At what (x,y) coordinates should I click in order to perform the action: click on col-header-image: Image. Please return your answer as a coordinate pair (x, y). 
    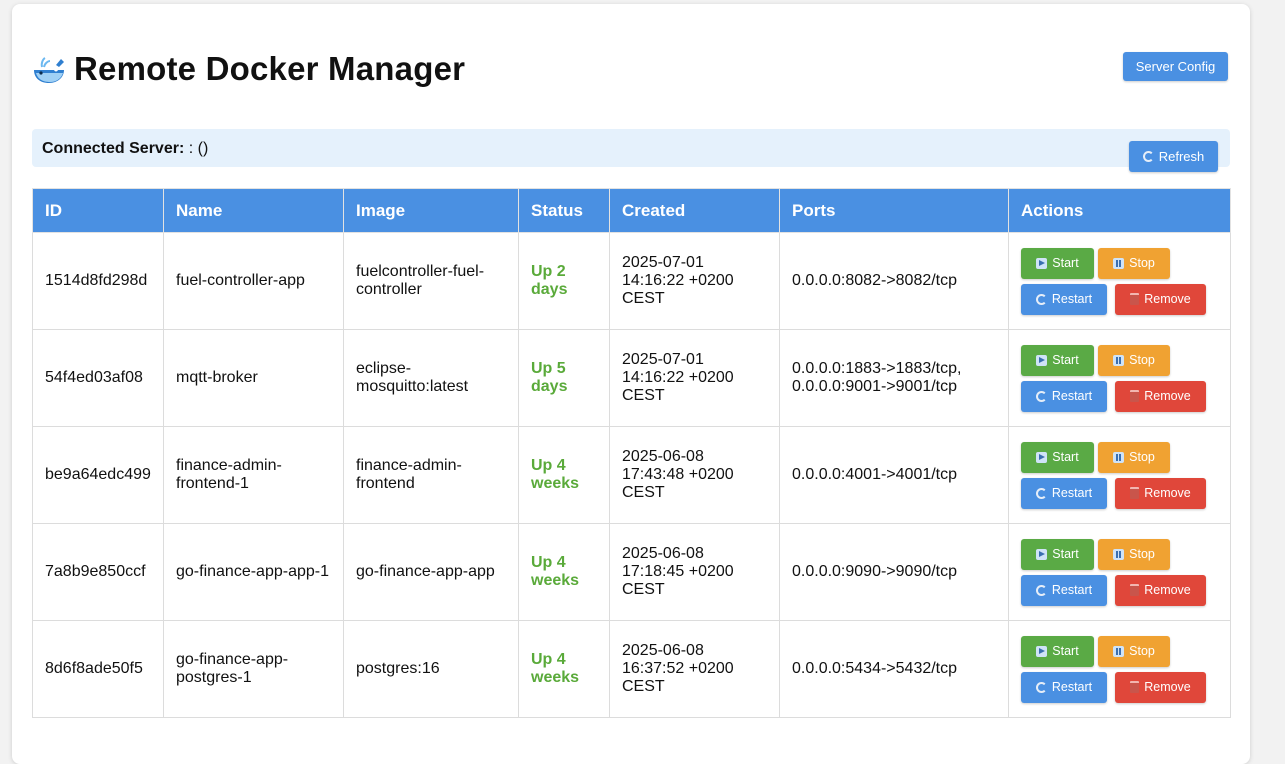
    Looking at the image, I should click on (431, 210).